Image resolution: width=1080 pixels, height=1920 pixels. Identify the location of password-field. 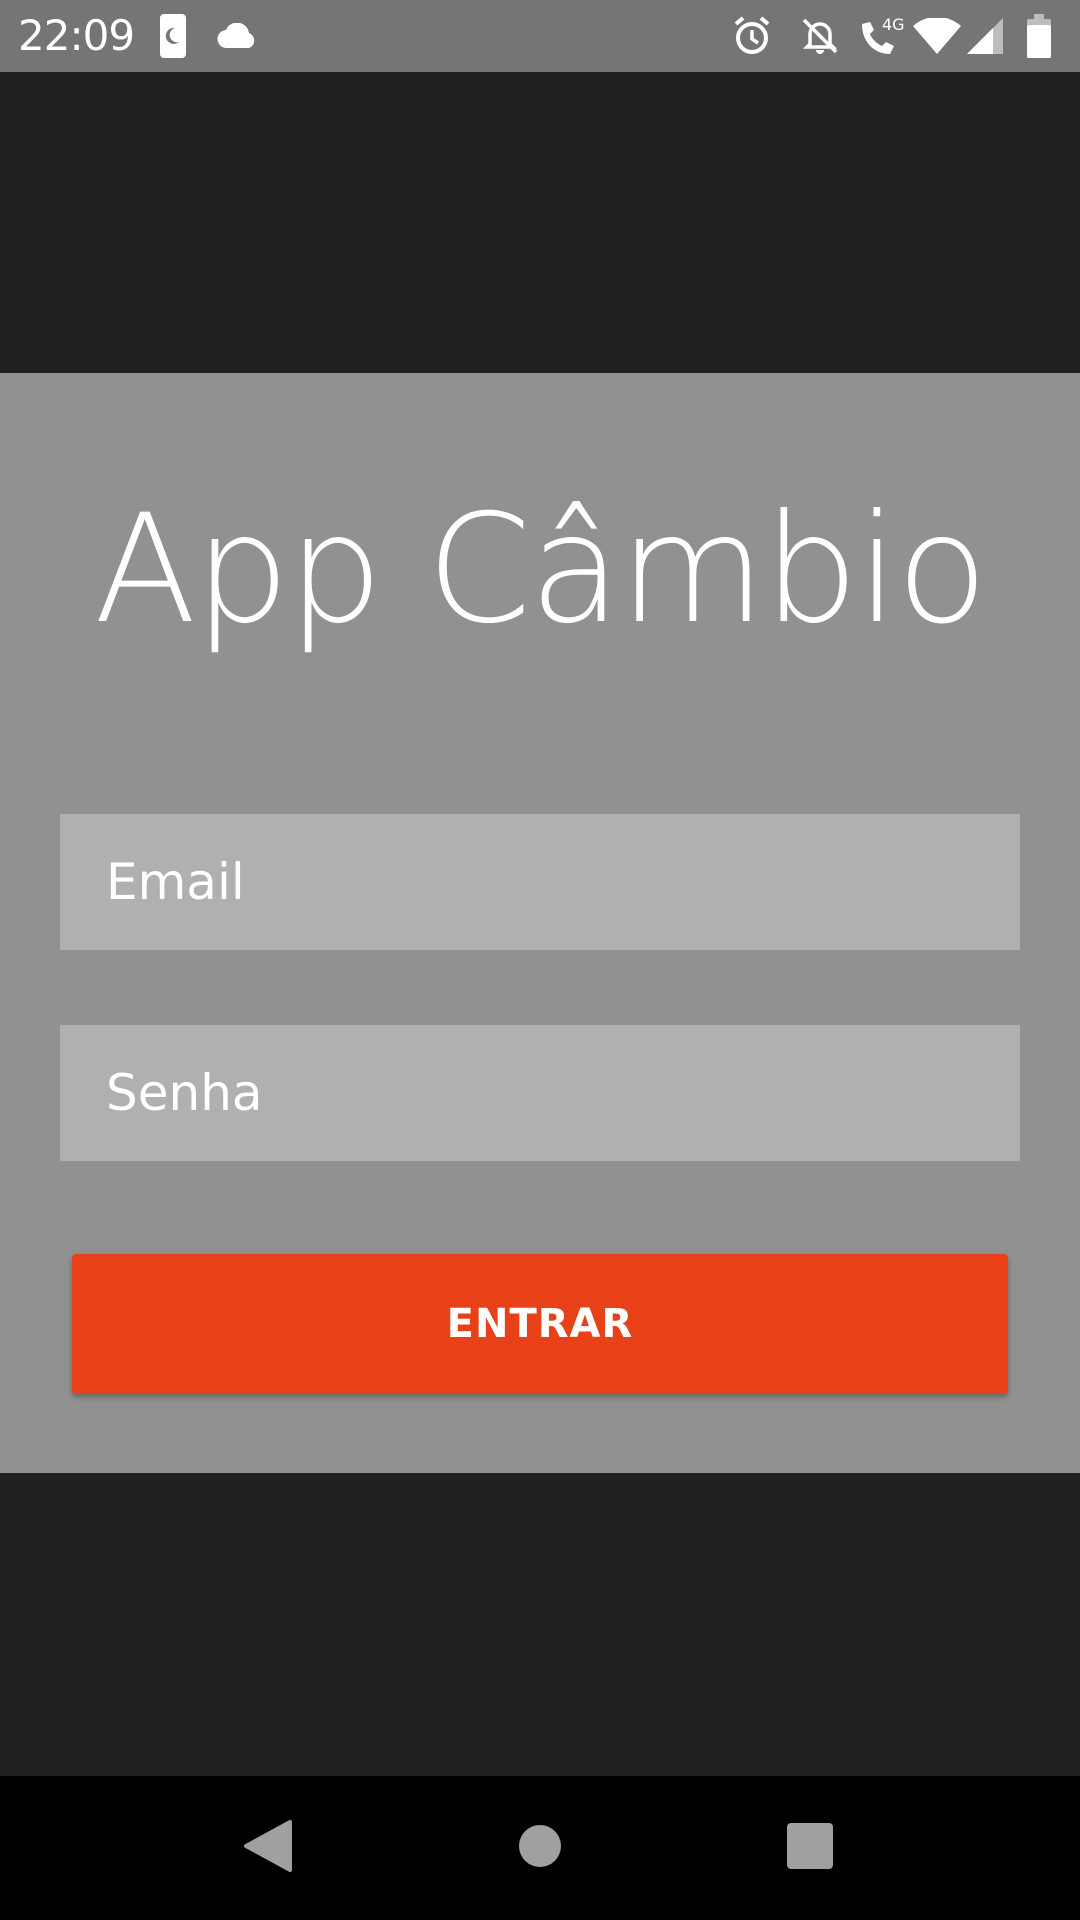
(540, 1093).